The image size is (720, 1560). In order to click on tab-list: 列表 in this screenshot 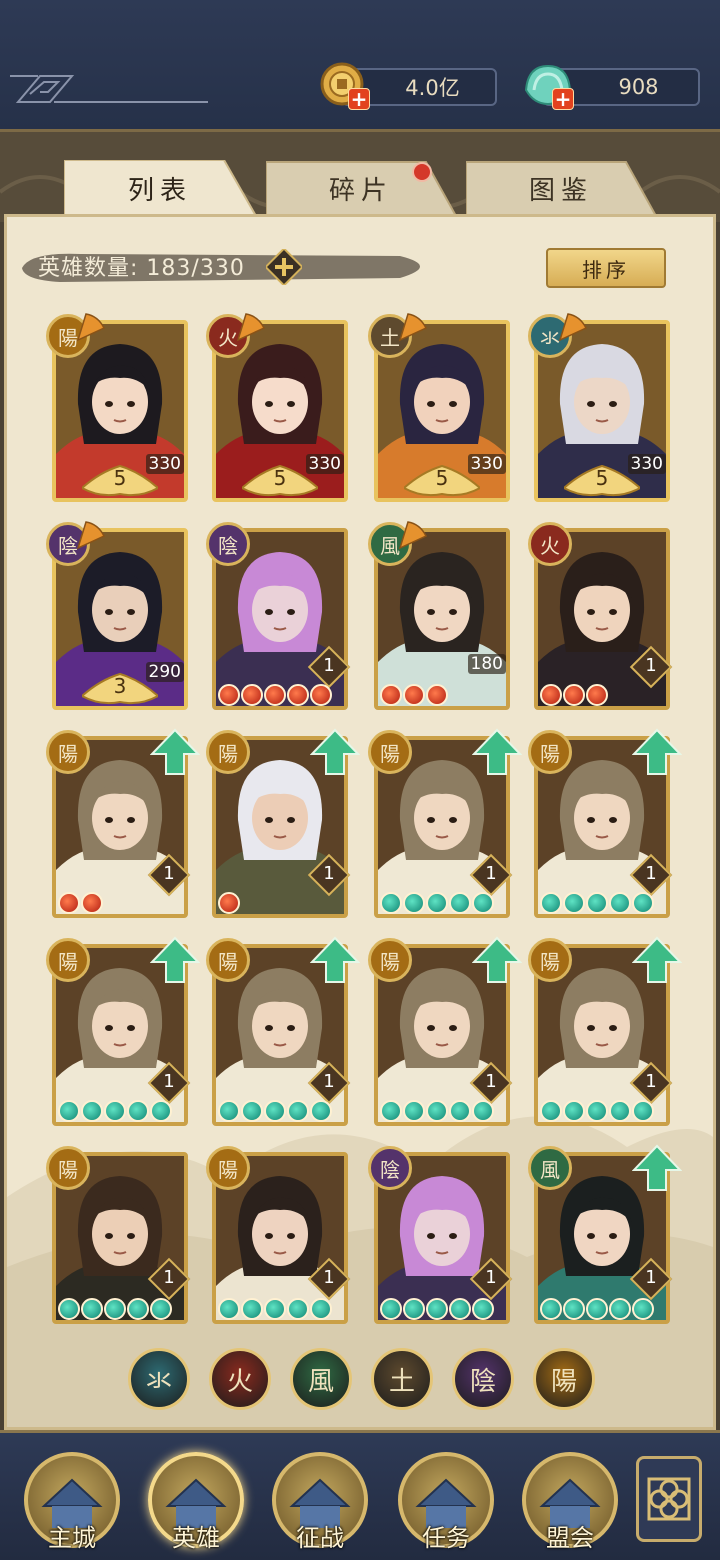, I will do `click(160, 188)`.